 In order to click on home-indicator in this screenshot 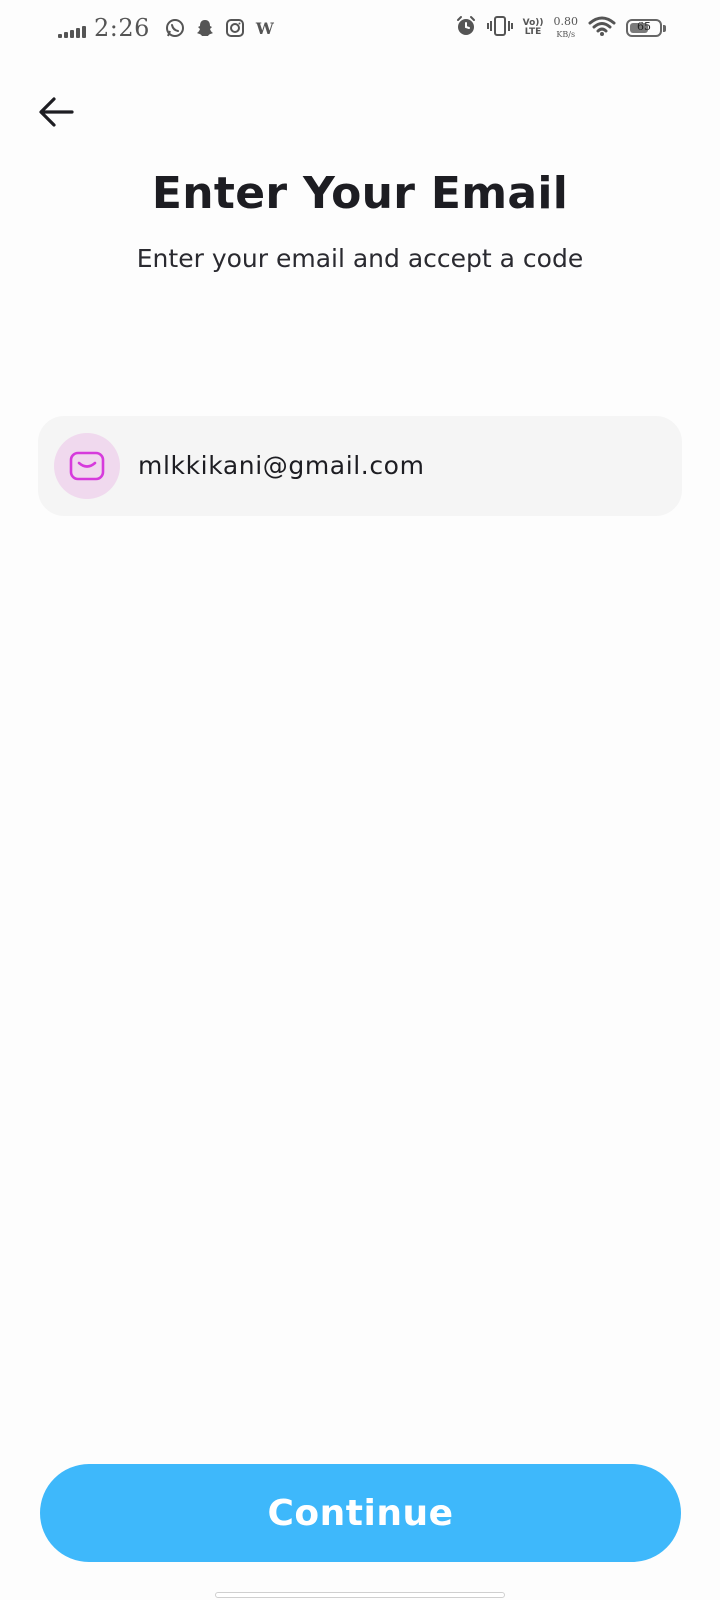, I will do `click(360, 1595)`.